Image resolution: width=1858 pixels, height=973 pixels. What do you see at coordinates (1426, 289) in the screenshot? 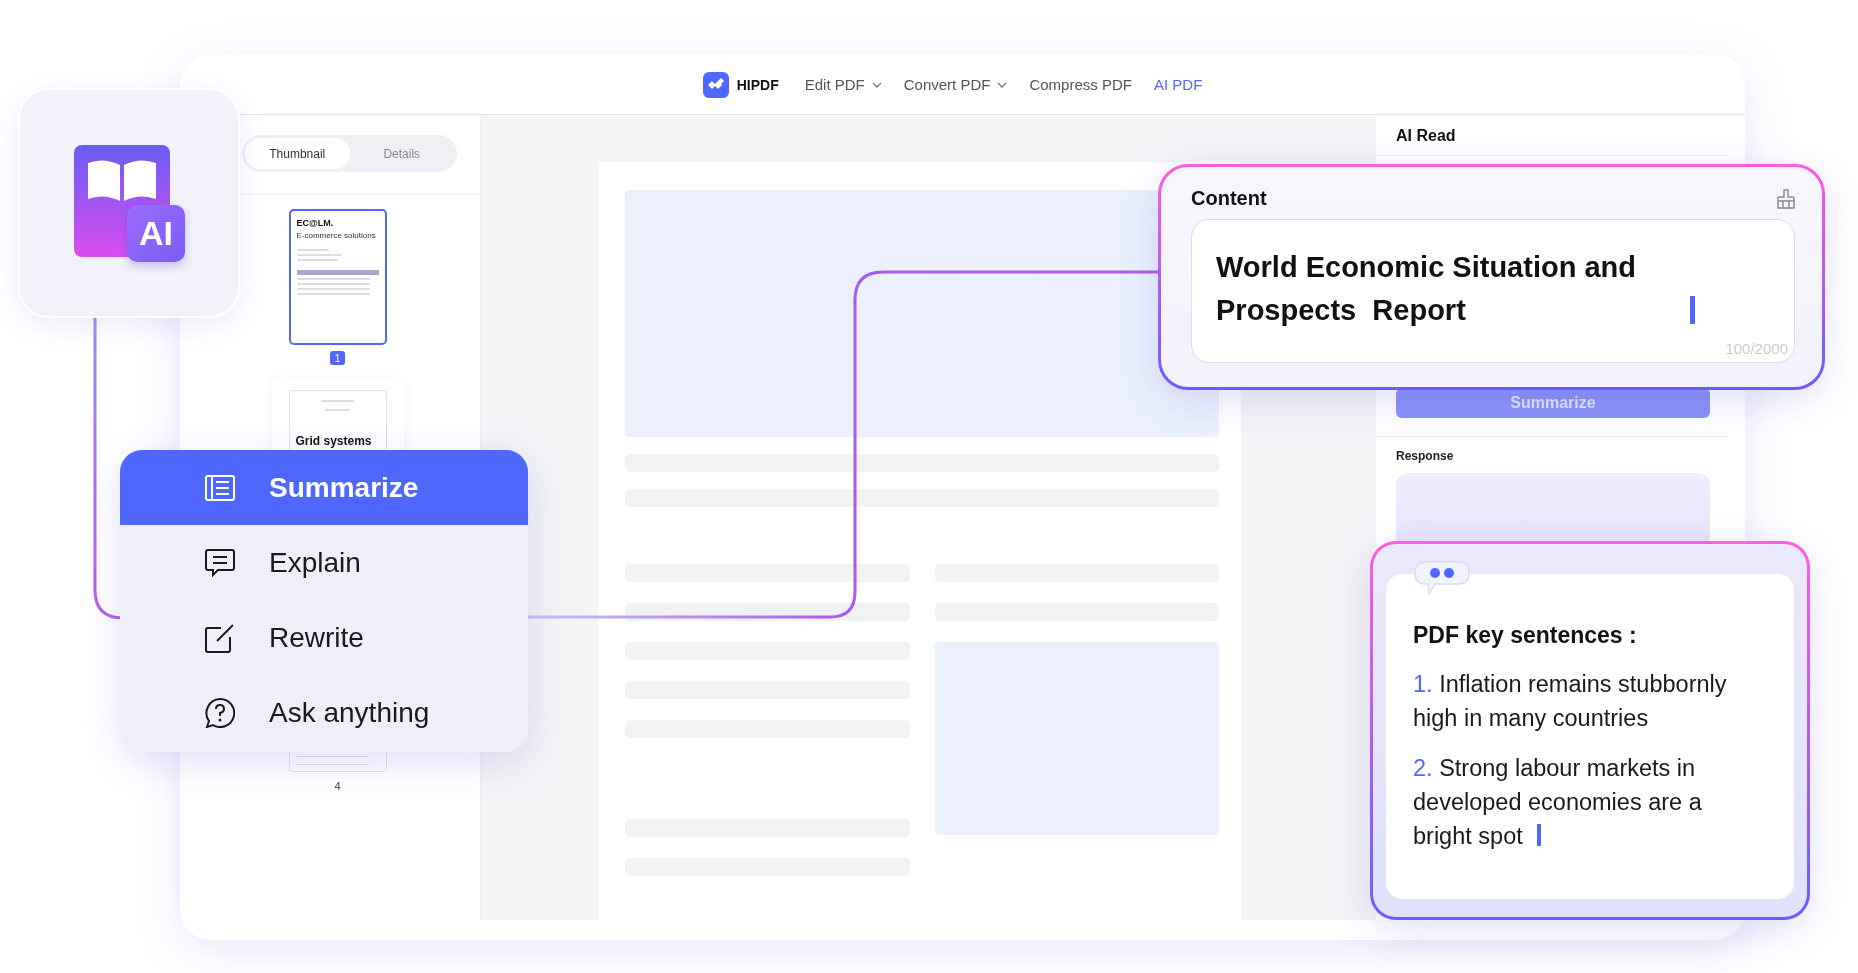
I see `content-text: World Economic Situation and Prospects Report` at bounding box center [1426, 289].